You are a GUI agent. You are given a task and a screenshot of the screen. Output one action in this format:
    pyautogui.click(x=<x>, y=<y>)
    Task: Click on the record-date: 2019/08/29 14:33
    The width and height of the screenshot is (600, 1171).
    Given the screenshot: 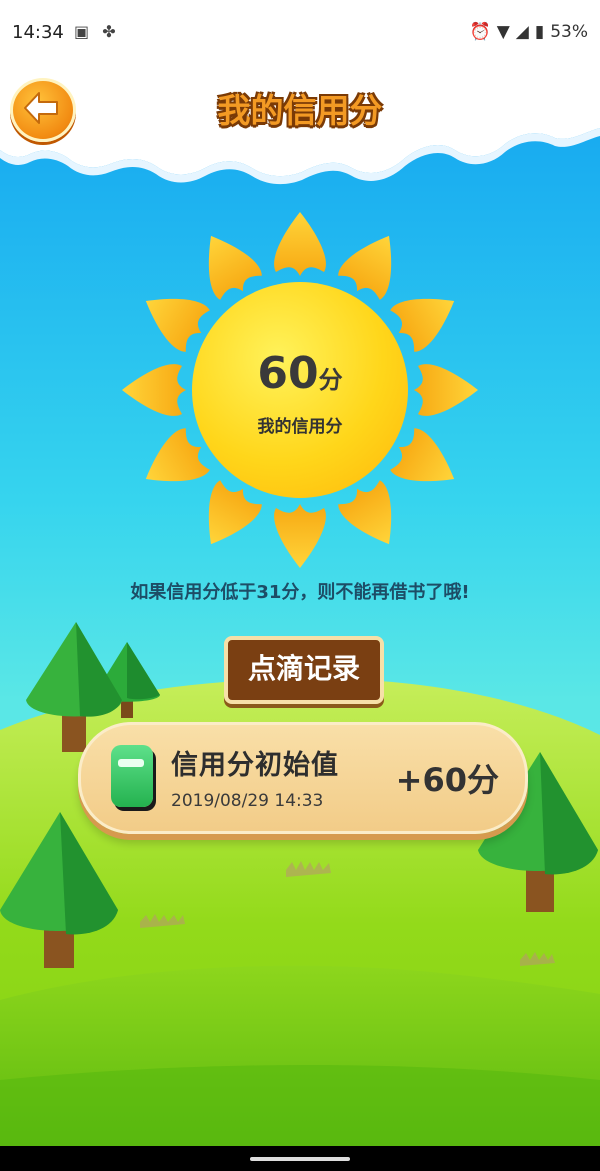 What is the action you would take?
    pyautogui.click(x=247, y=801)
    